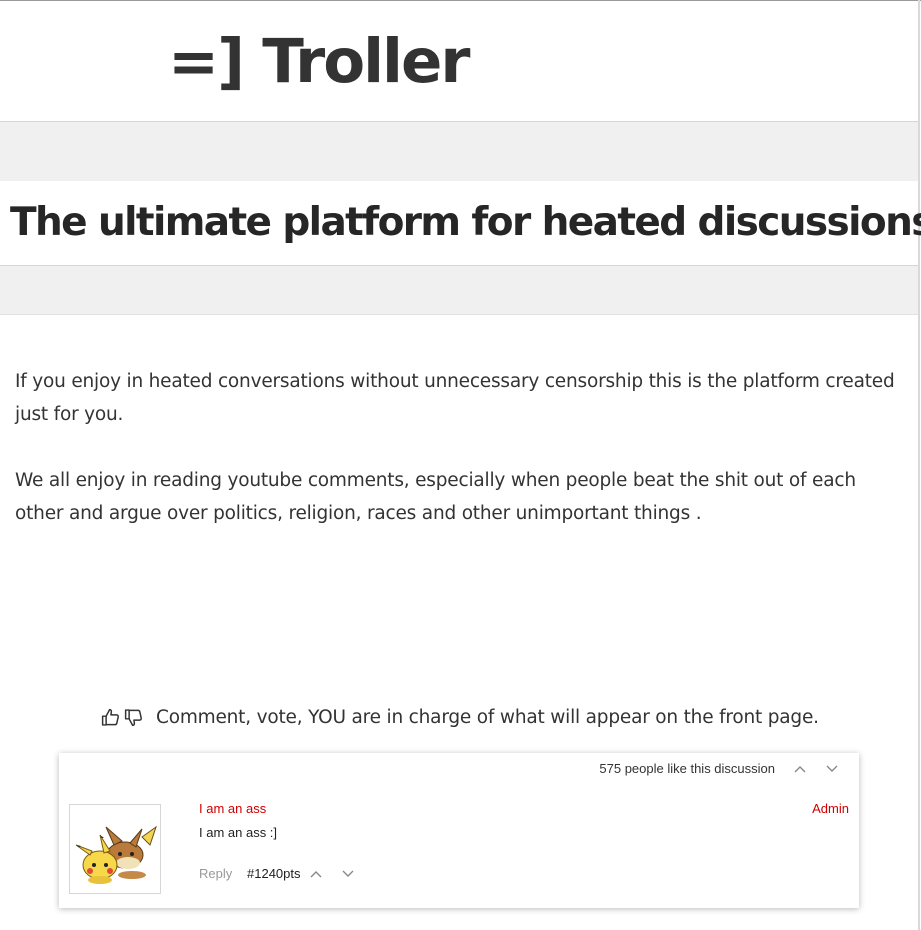 Image resolution: width=921 pixels, height=930 pixels. Describe the element at coordinates (122, 717) in the screenshot. I see `vote-icons` at that location.